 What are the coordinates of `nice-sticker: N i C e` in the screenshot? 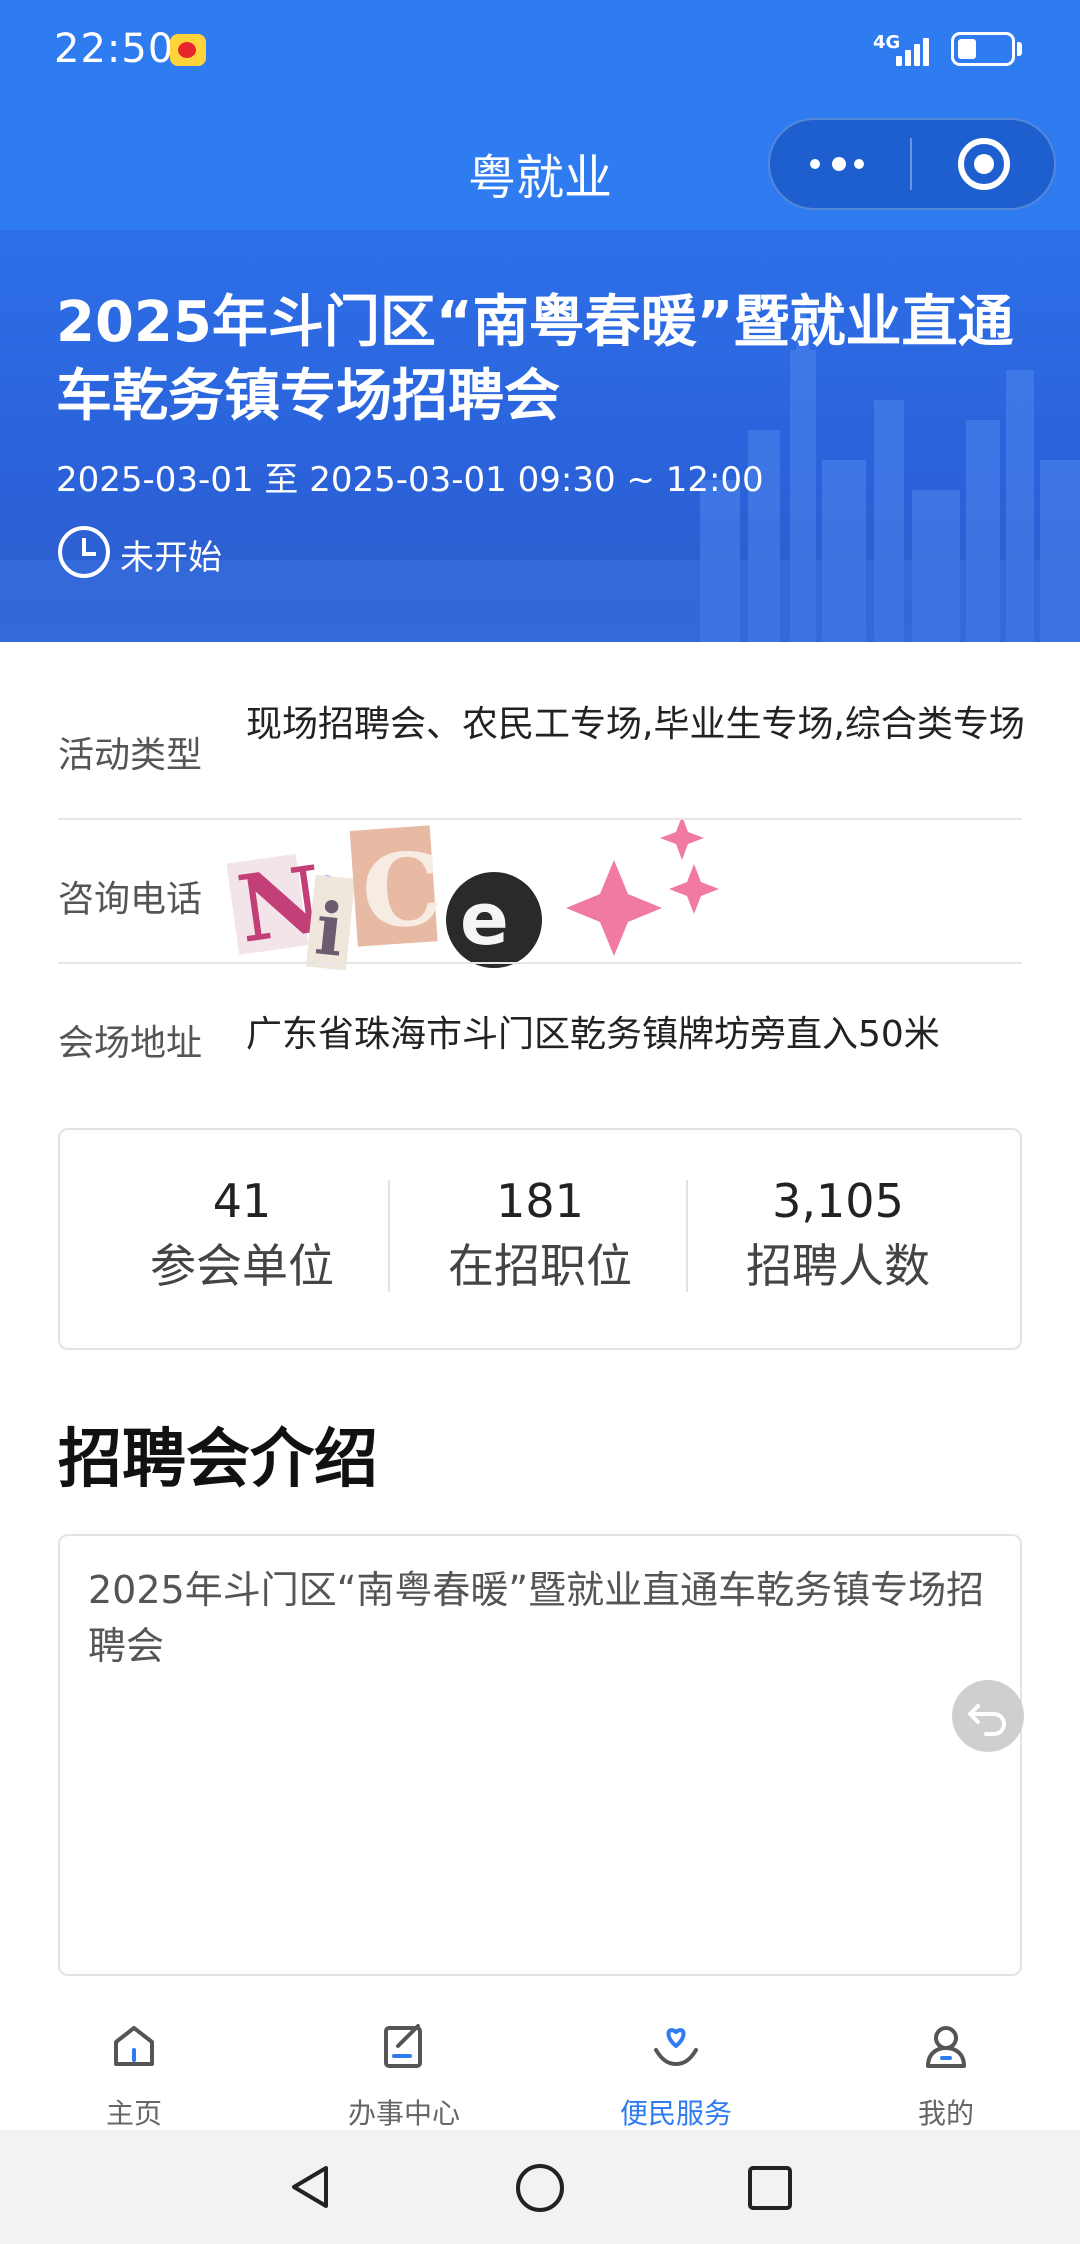 It's located at (472, 896).